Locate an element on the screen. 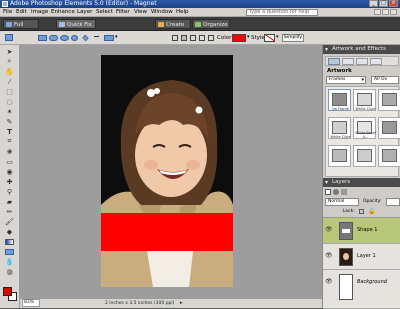 The height and width of the screenshot is (309, 400). healing-brush-tool-icon: ✚ is located at coordinates (9, 181).